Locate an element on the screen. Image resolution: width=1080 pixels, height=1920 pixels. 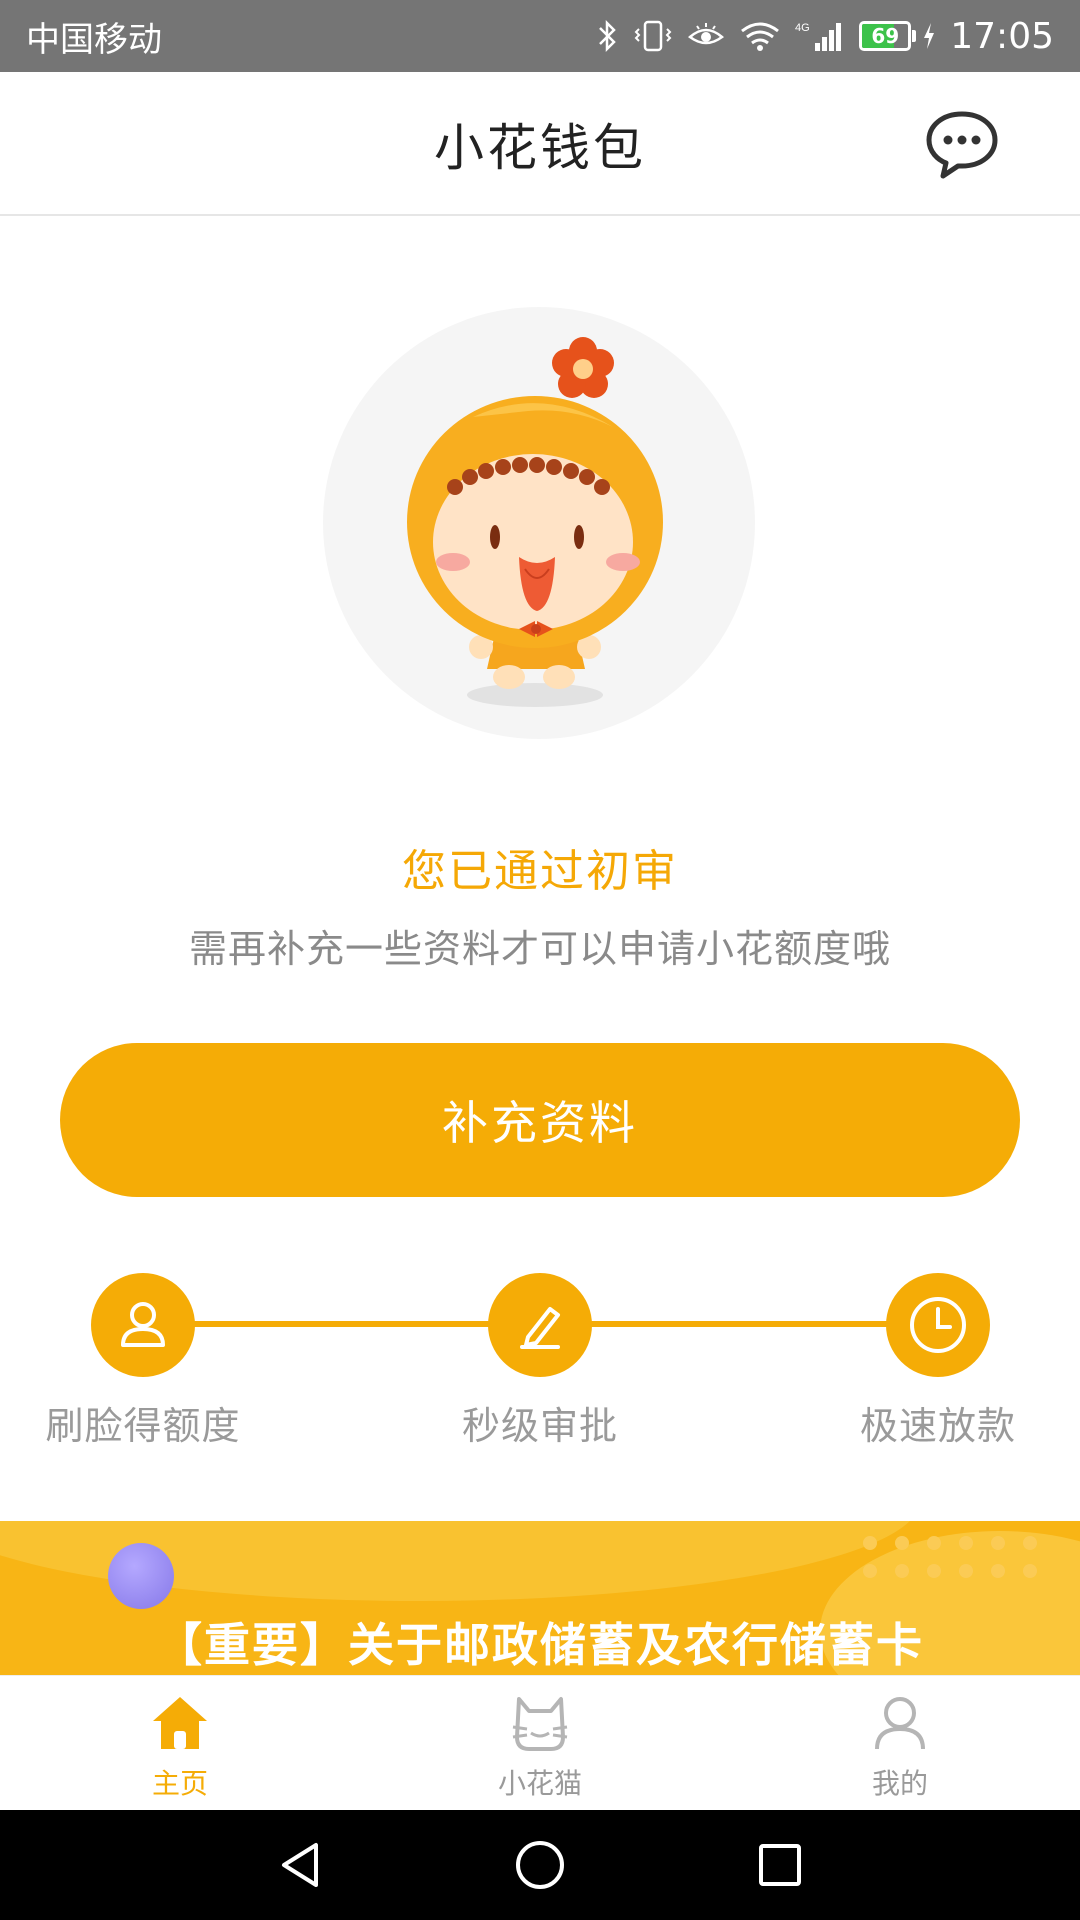
recent-square-icon is located at coordinates (780, 1865).